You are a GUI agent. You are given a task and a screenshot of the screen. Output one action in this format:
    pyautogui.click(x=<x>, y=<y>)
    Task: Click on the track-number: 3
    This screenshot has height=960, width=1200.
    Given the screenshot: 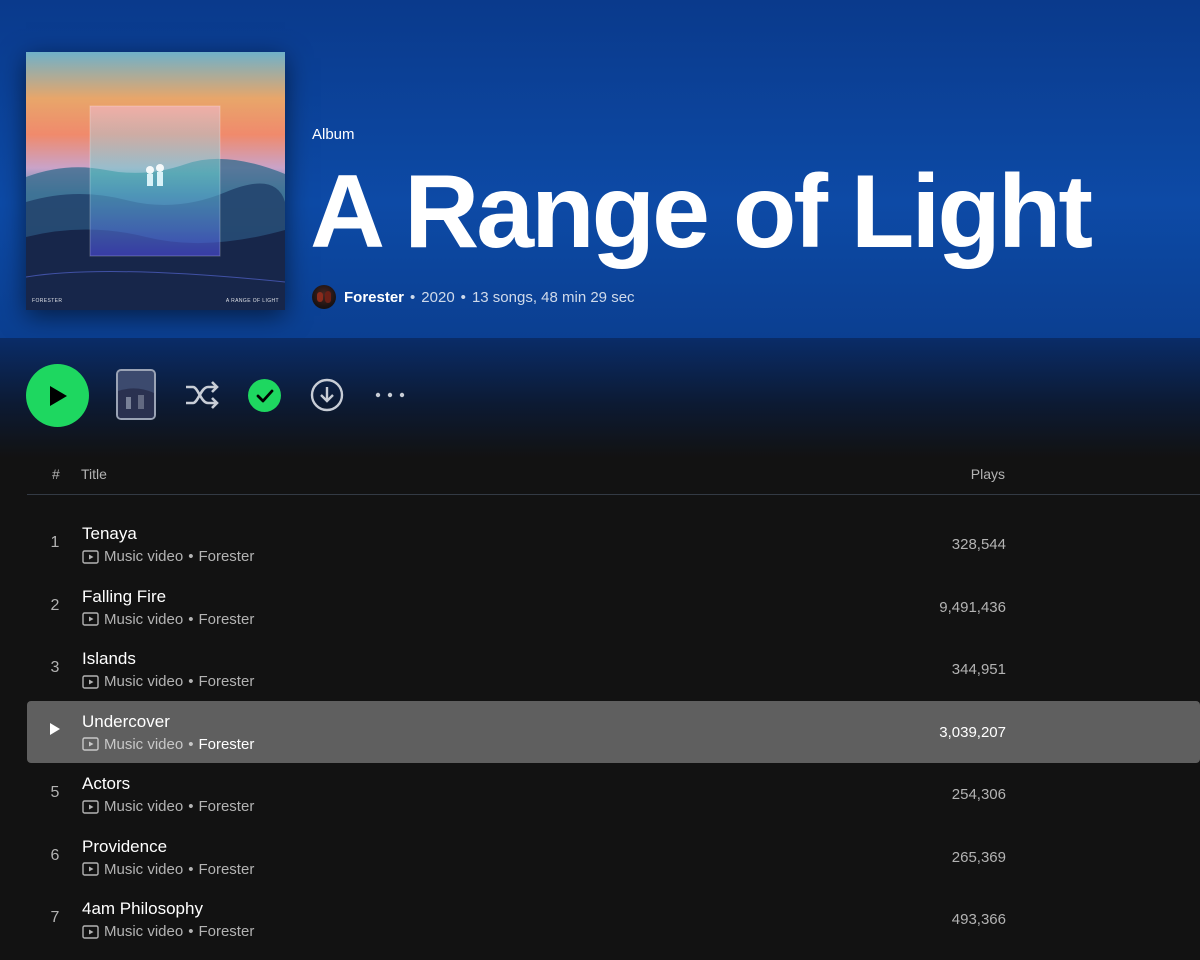 What is the action you would take?
    pyautogui.click(x=55, y=667)
    